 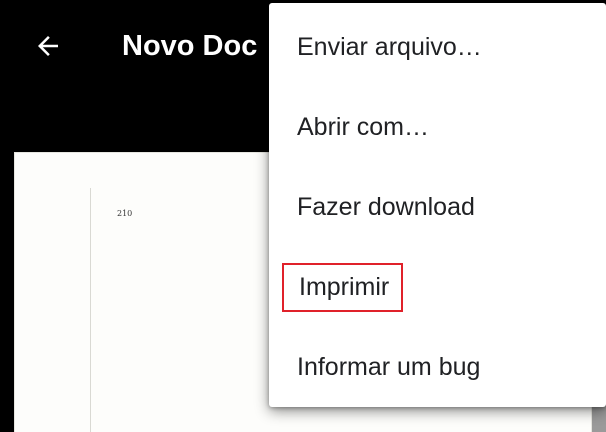 I want to click on menu-item-report-bug: Informar um bug, so click(x=437, y=367).